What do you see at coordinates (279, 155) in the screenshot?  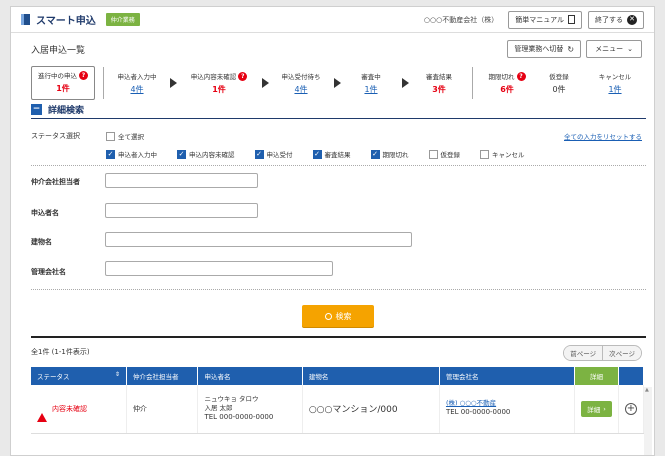 I see `checkbox-label: 申込受付` at bounding box center [279, 155].